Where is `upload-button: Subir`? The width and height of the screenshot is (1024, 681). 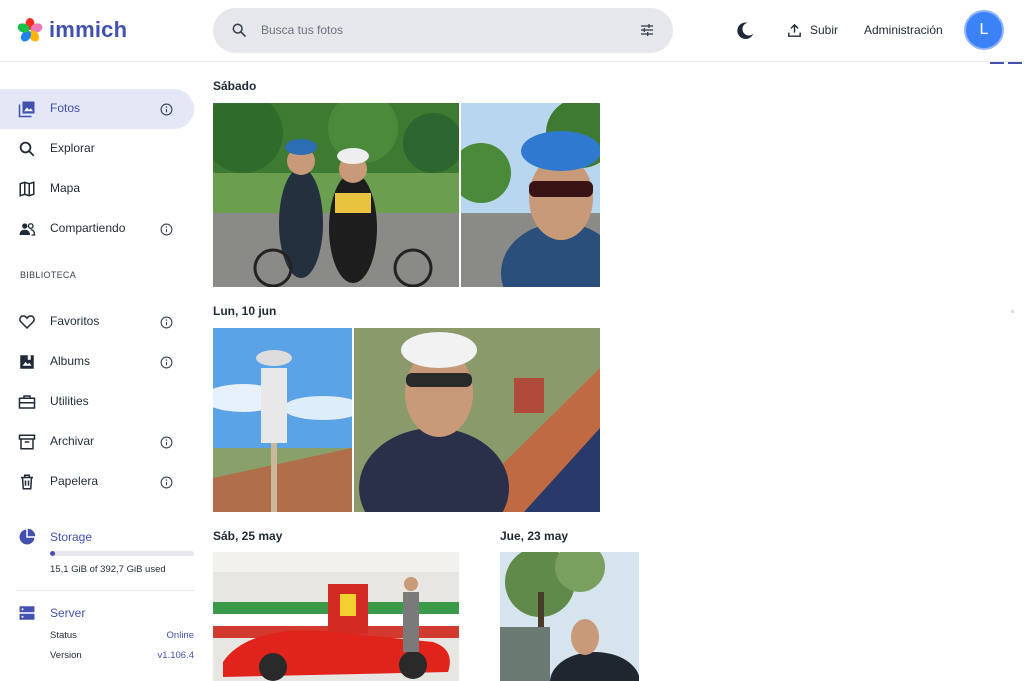
upload-button: Subir is located at coordinates (812, 30).